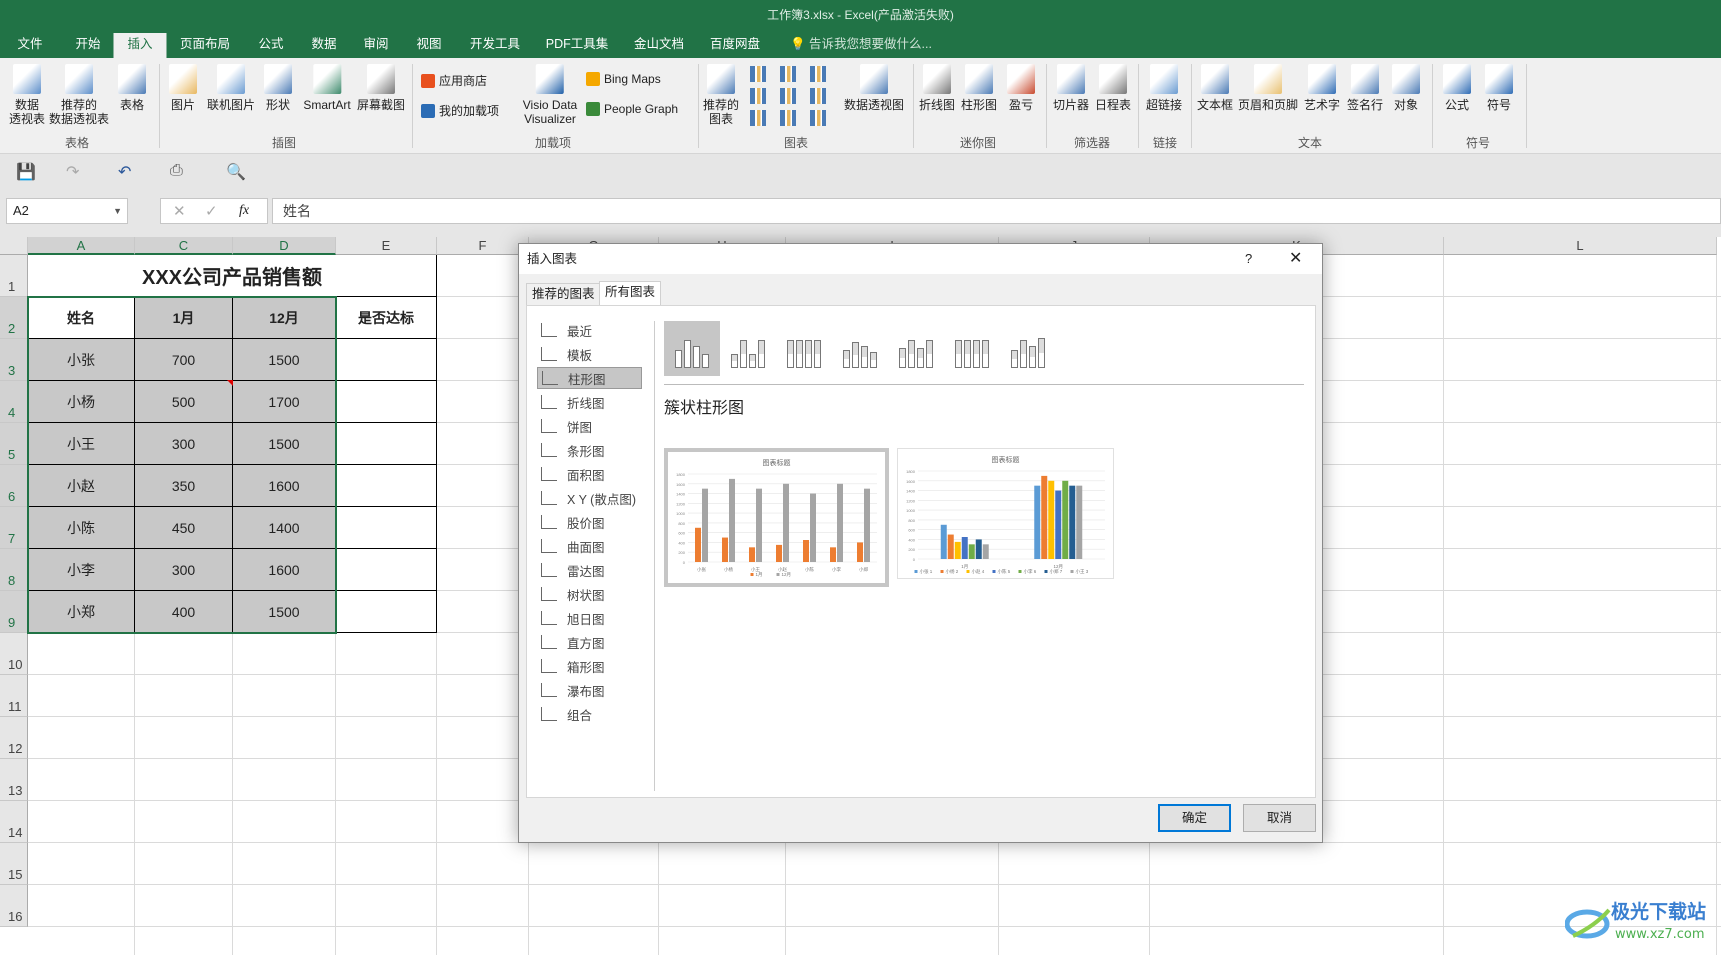 The height and width of the screenshot is (955, 1721). I want to click on close-icon: ✕, so click(1295, 259).